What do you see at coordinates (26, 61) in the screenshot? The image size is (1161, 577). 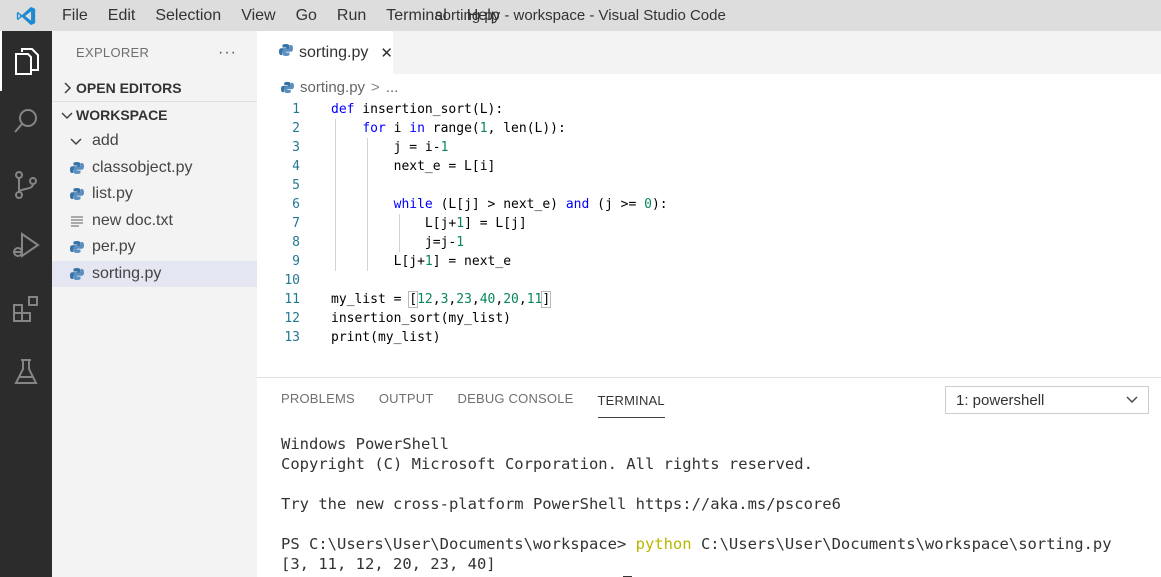 I see `explorer-icon` at bounding box center [26, 61].